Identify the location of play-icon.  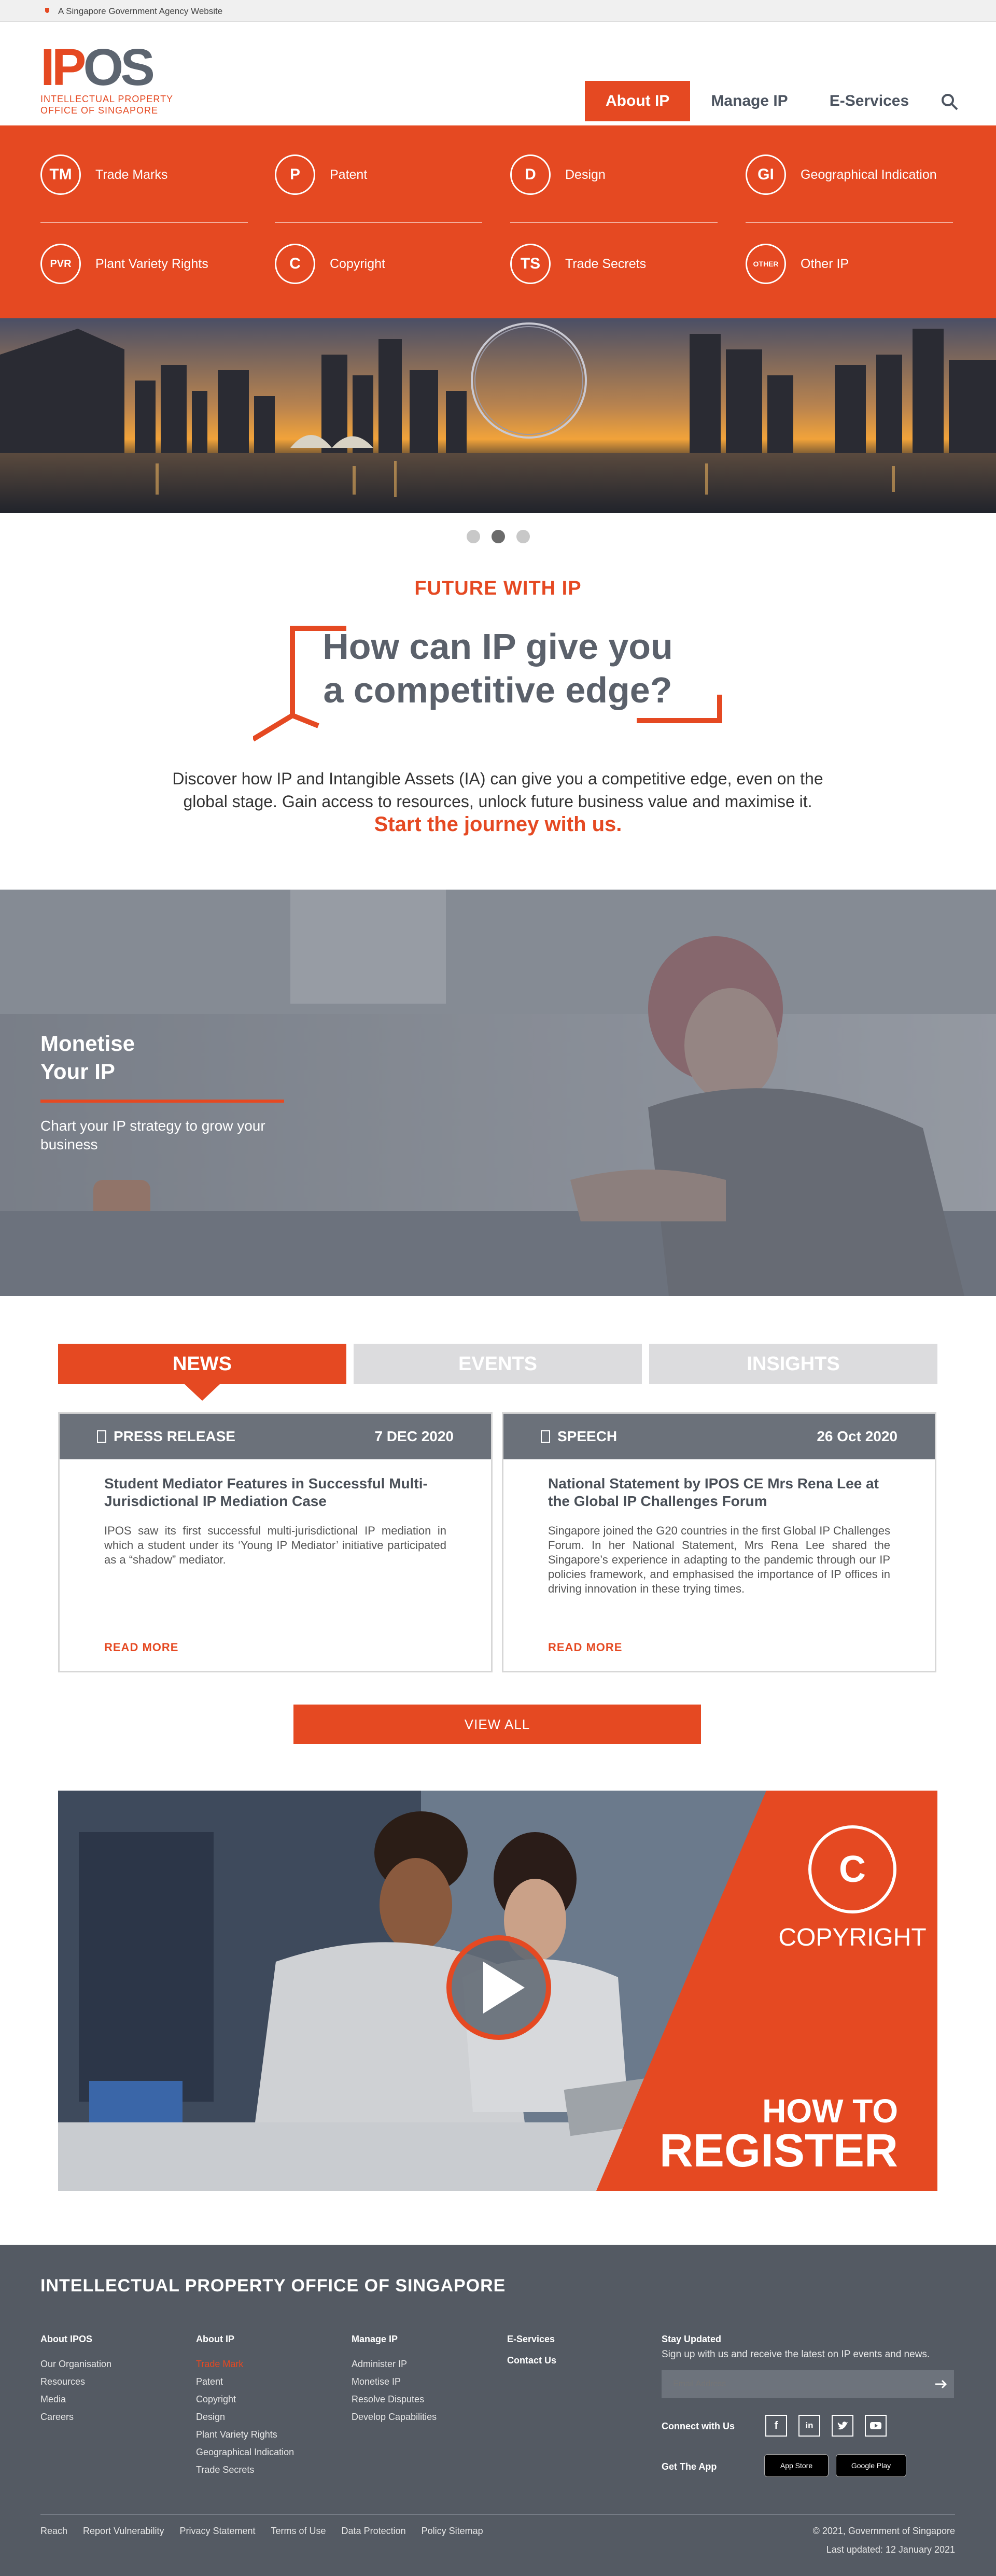
(499, 1987).